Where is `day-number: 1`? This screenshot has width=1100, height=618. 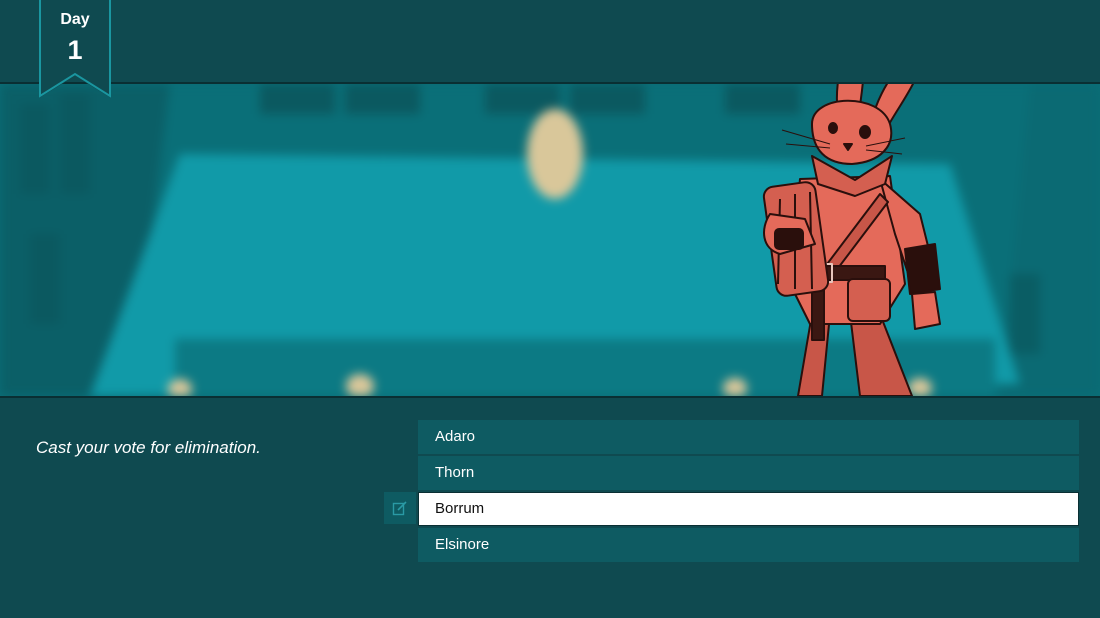 day-number: 1 is located at coordinates (75, 50).